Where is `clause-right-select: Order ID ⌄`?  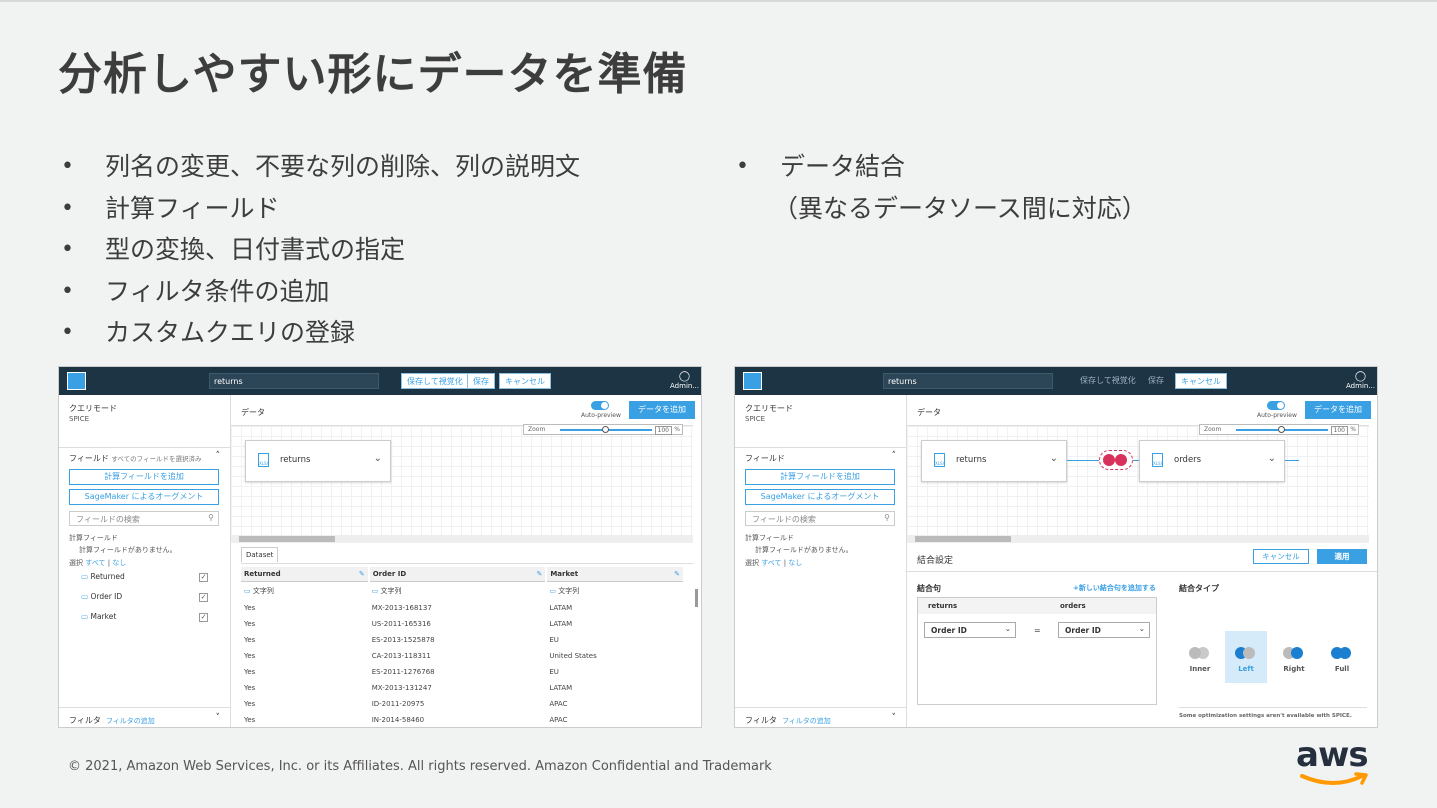 clause-right-select: Order ID ⌄ is located at coordinates (1104, 630).